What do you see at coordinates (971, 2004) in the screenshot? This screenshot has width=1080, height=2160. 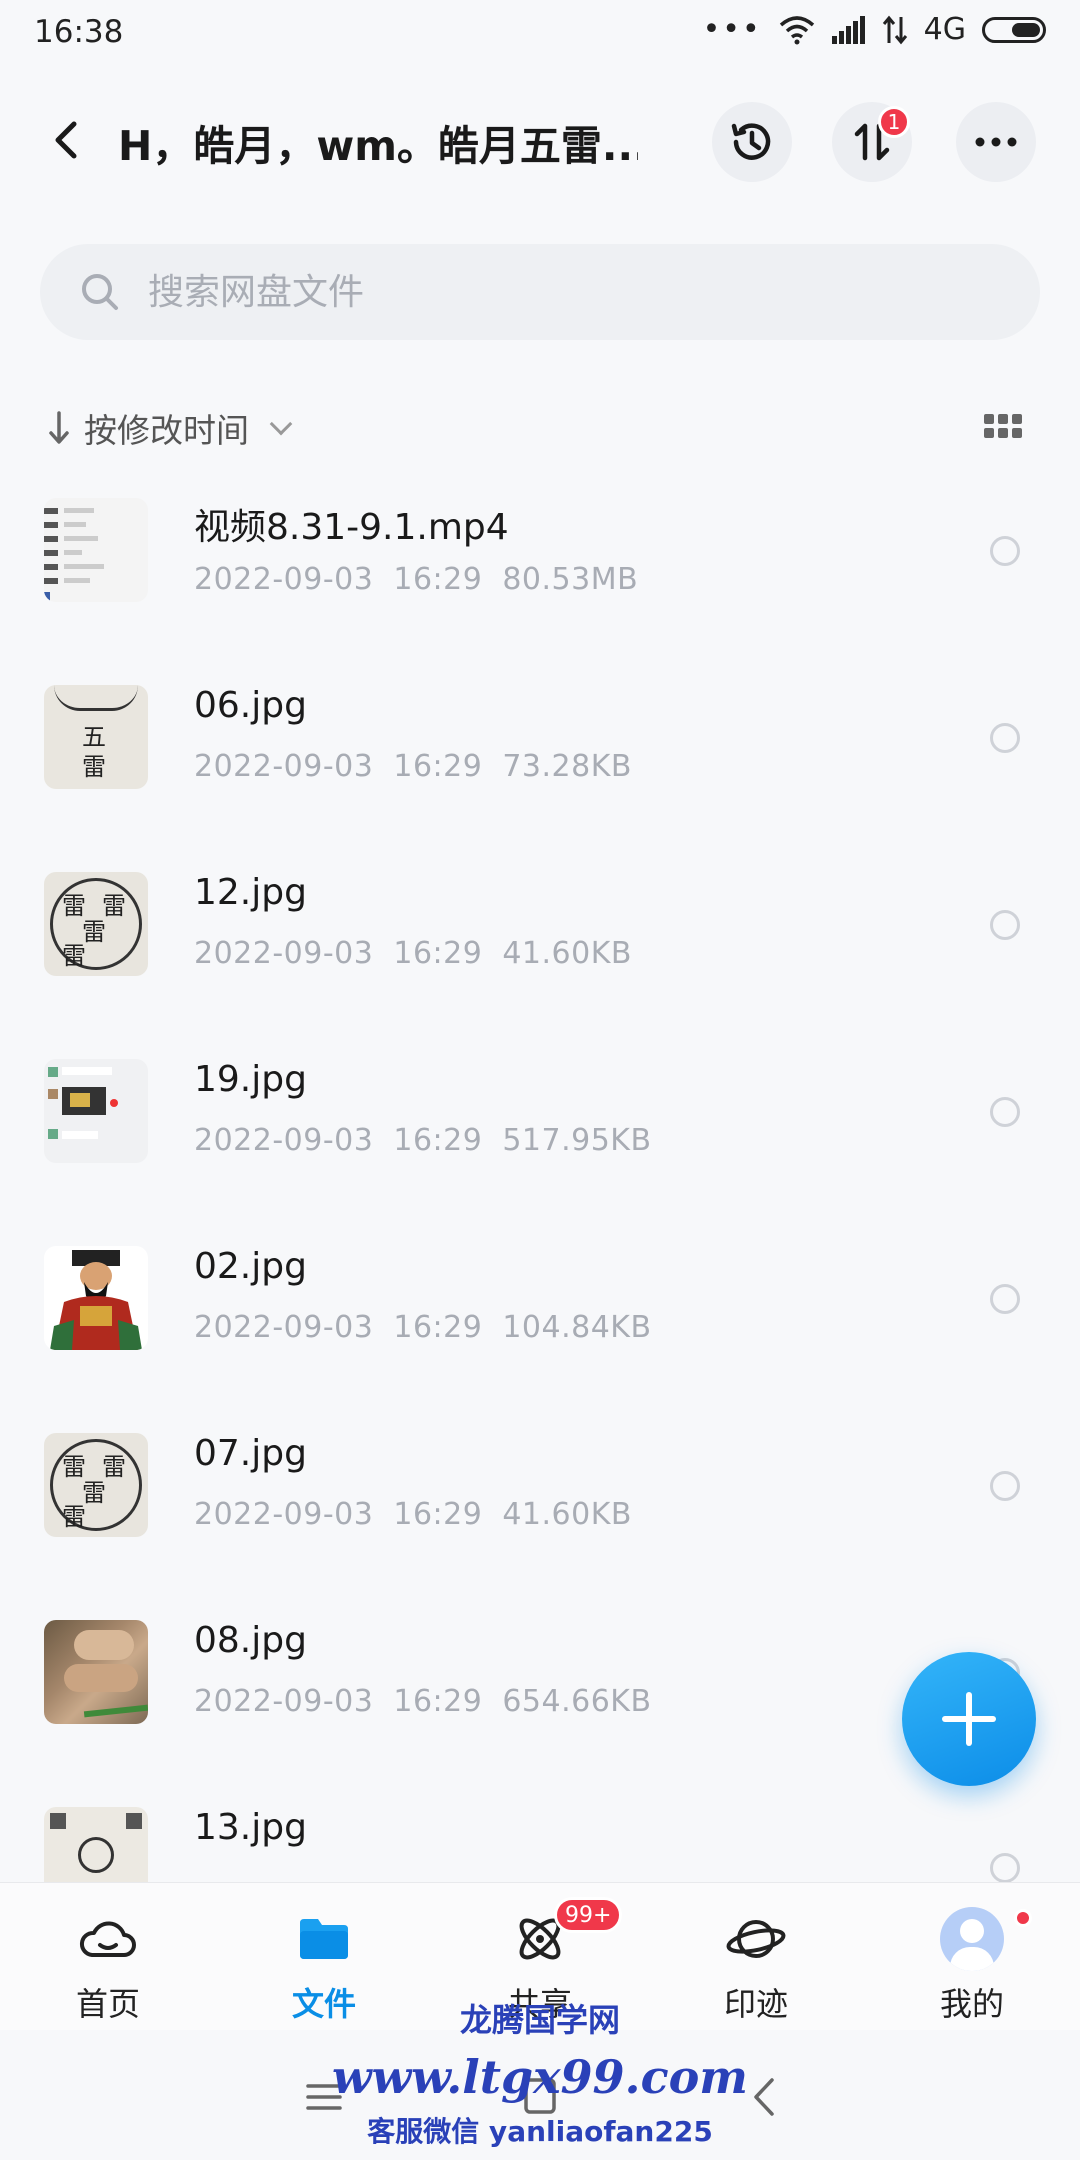 I see `nav-label: 我的` at bounding box center [971, 2004].